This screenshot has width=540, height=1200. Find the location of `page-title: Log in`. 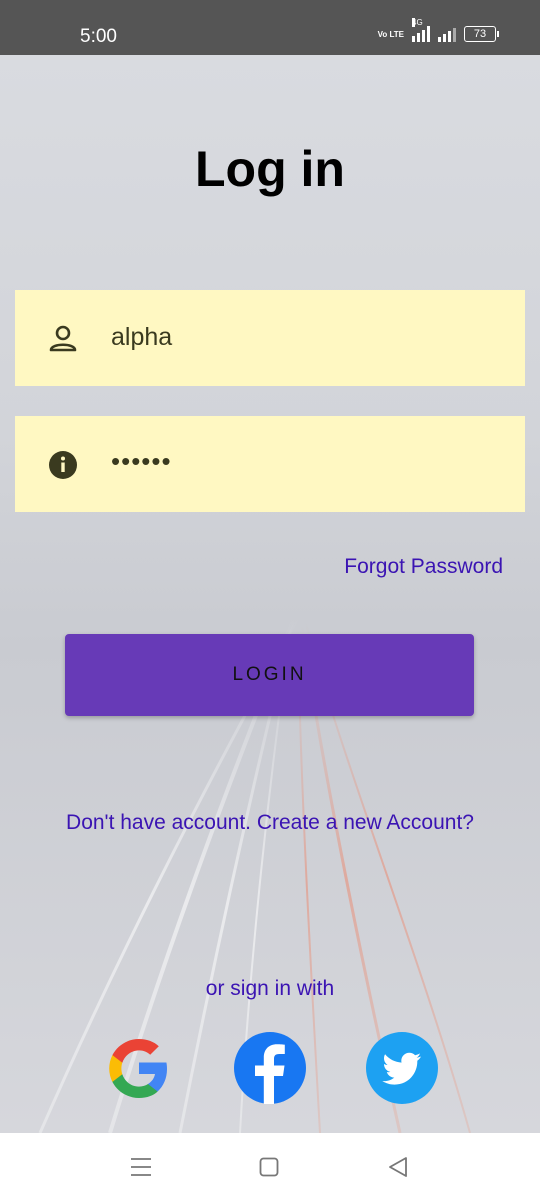

page-title: Log in is located at coordinates (270, 169).